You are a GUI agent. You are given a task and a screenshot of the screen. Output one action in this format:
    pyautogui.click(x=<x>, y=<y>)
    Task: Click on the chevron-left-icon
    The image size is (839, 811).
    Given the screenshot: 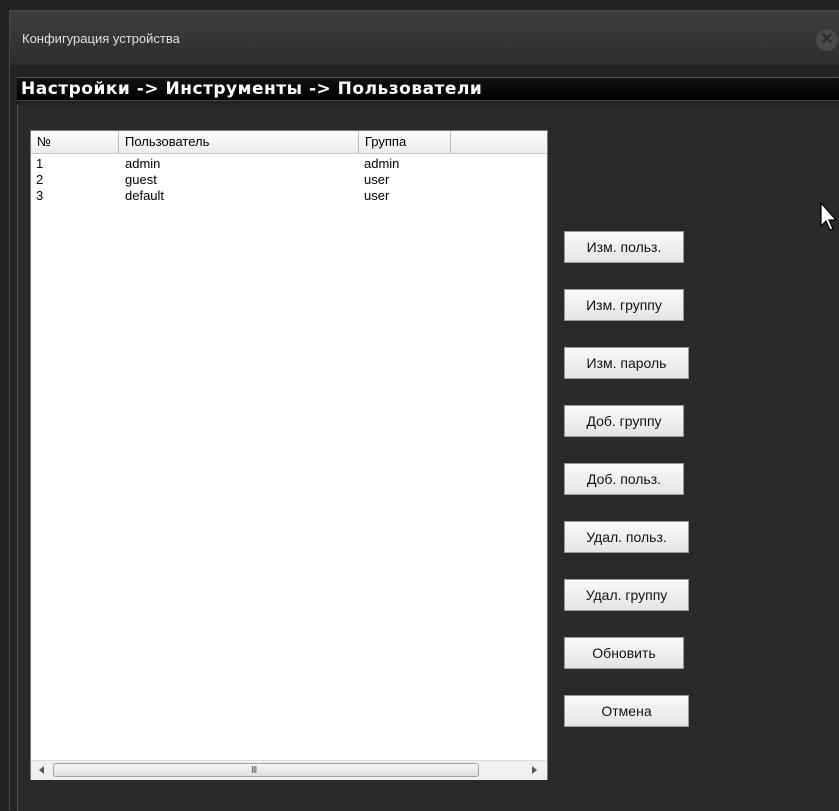 What is the action you would take?
    pyautogui.click(x=42, y=770)
    